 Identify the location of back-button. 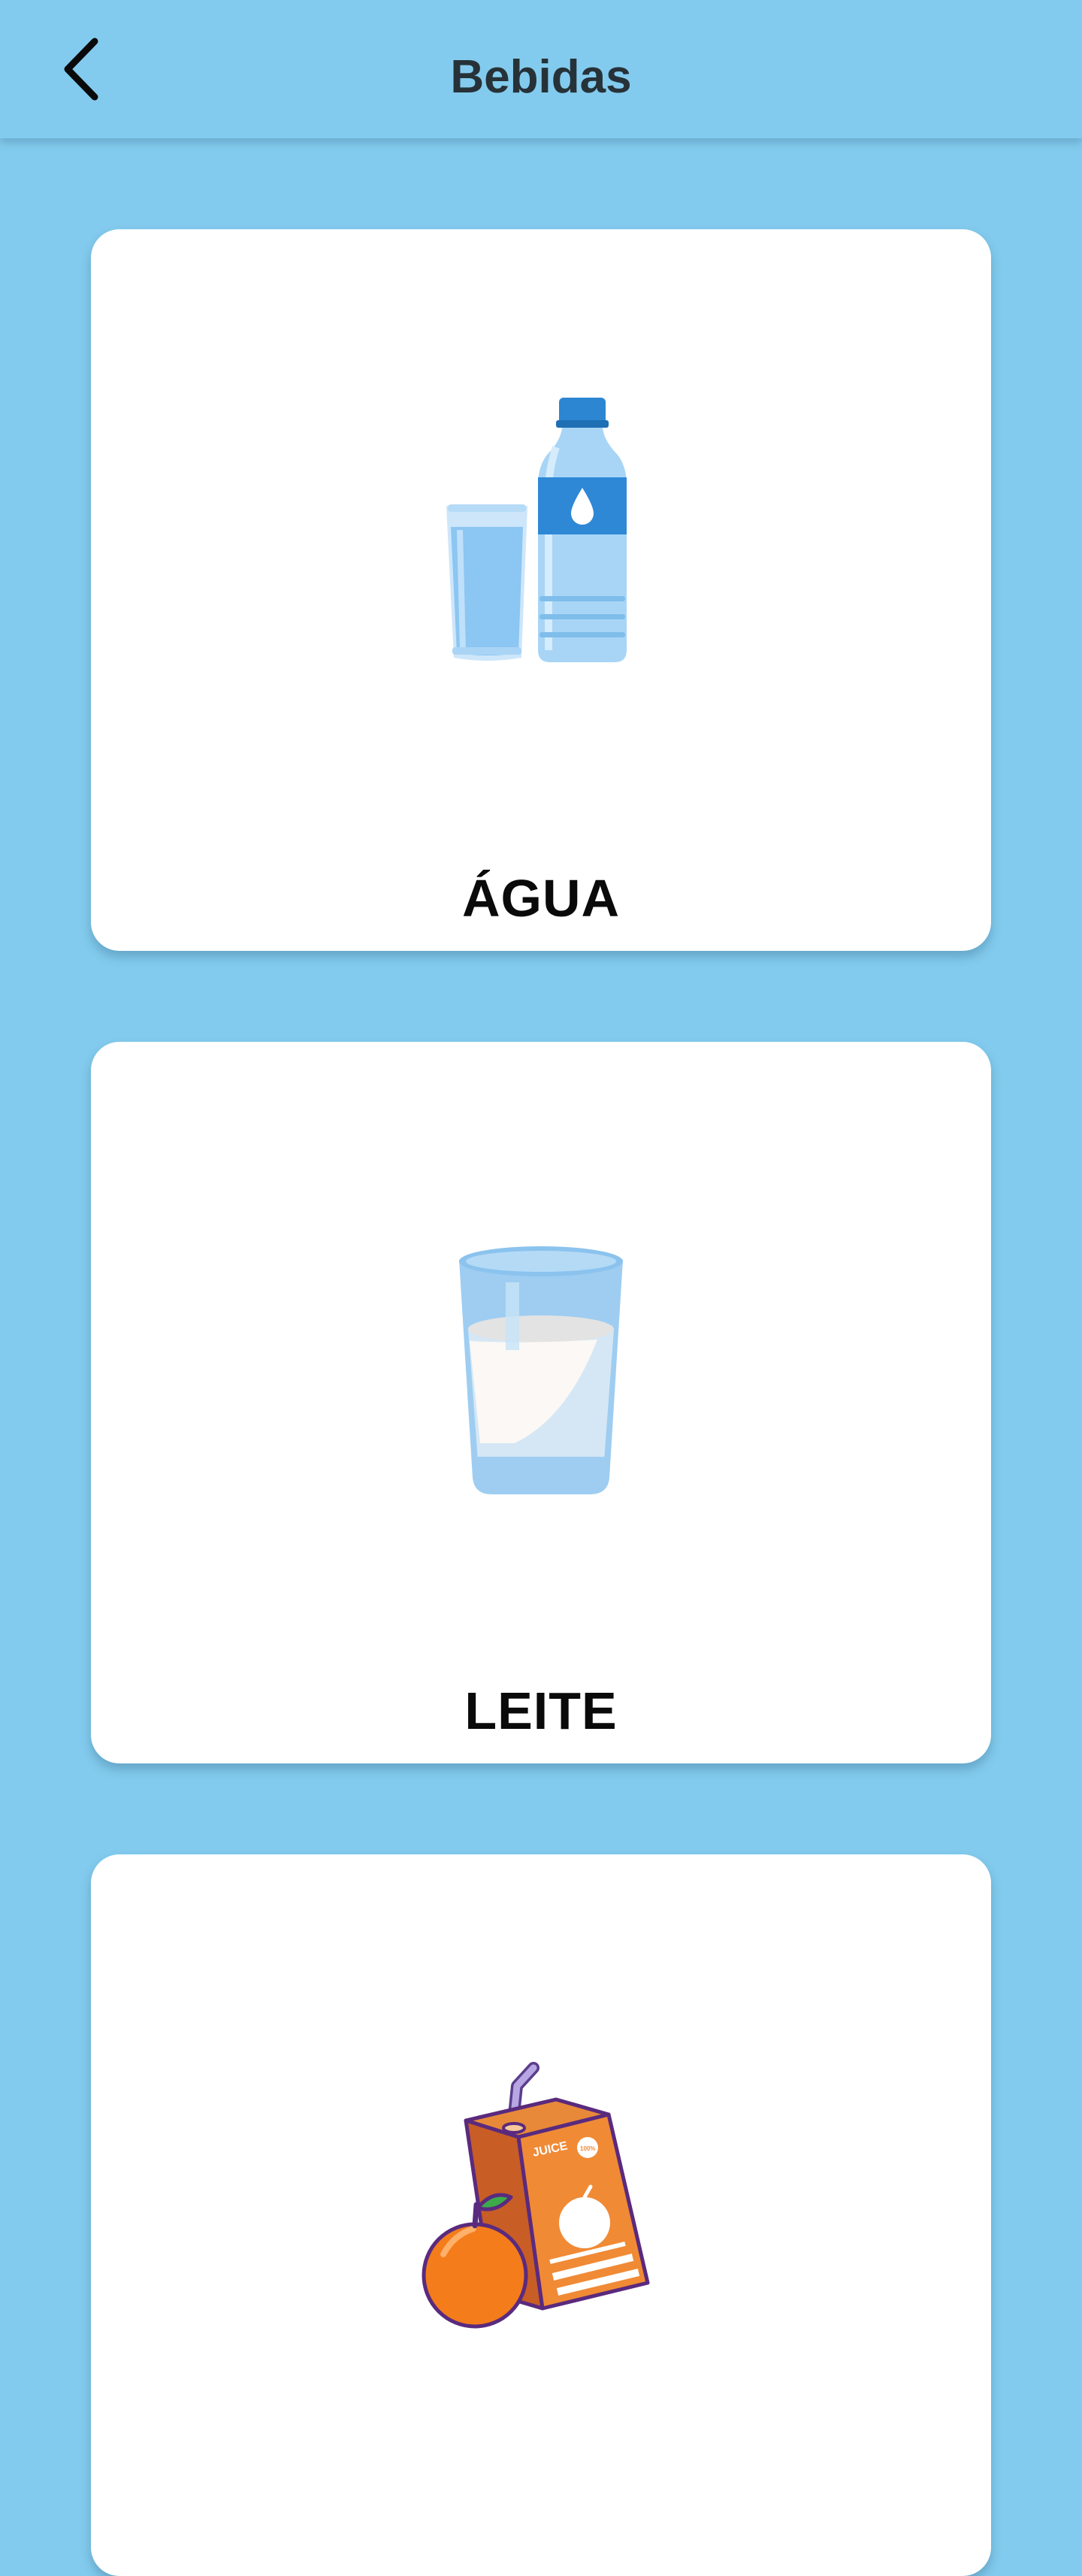
(82, 69).